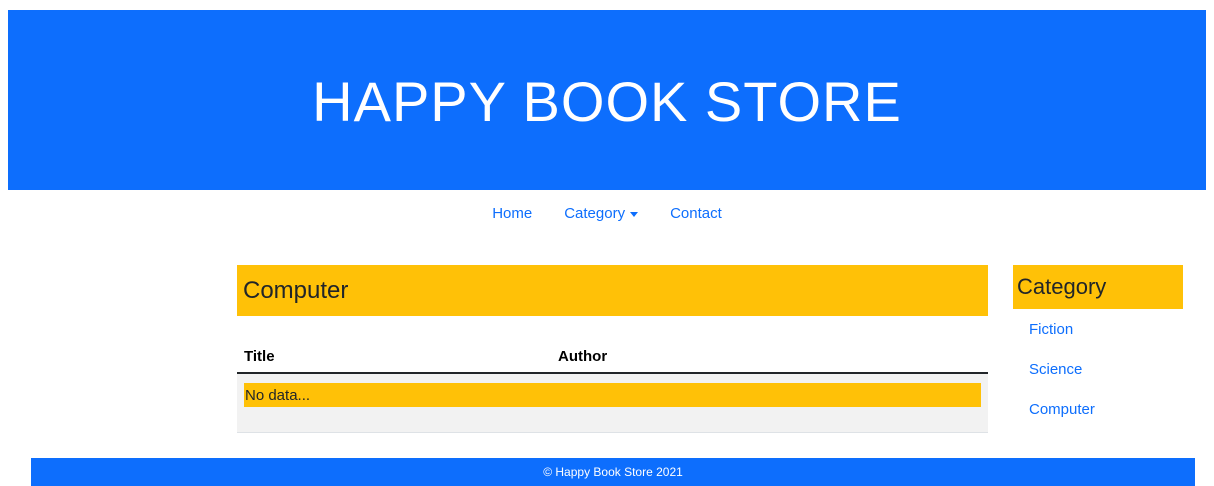 The image size is (1214, 486). I want to click on site-title: HAPPY BOOK STORE, so click(607, 101).